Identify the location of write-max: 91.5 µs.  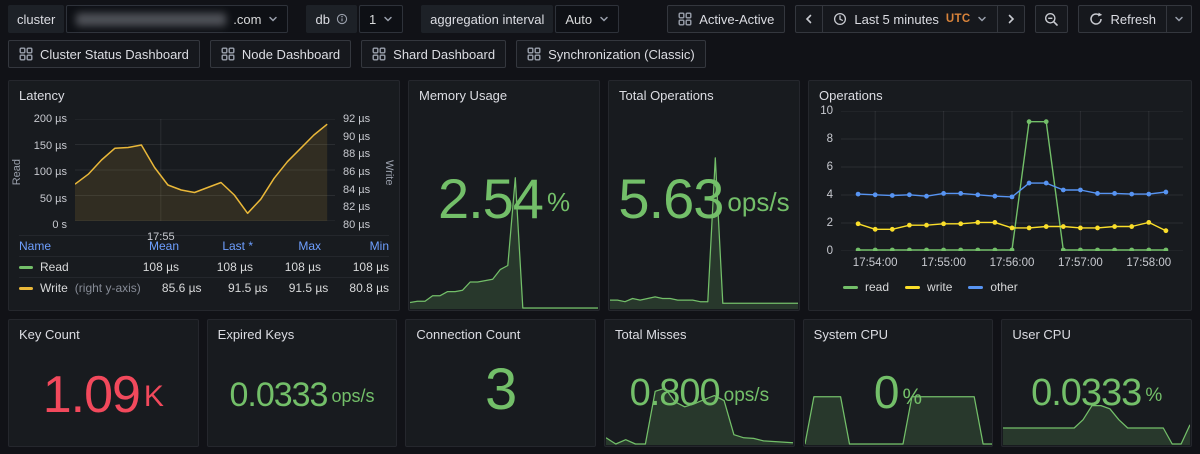
(308, 288).